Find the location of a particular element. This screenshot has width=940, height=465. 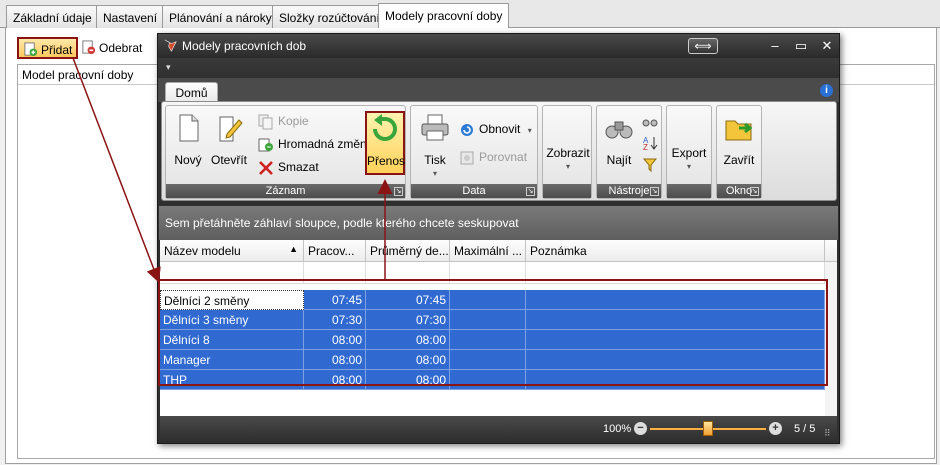

group-export-label-bar is located at coordinates (689, 191).